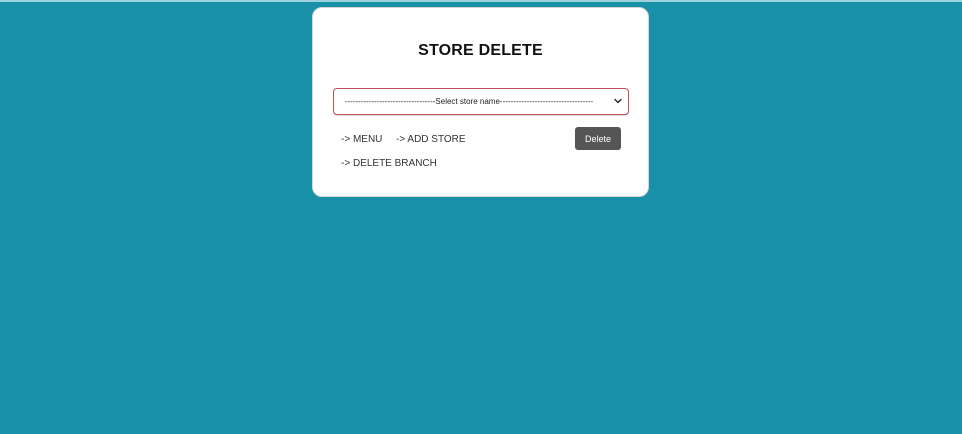  Describe the element at coordinates (480, 50) in the screenshot. I see `page-title: STORE DELETE` at that location.